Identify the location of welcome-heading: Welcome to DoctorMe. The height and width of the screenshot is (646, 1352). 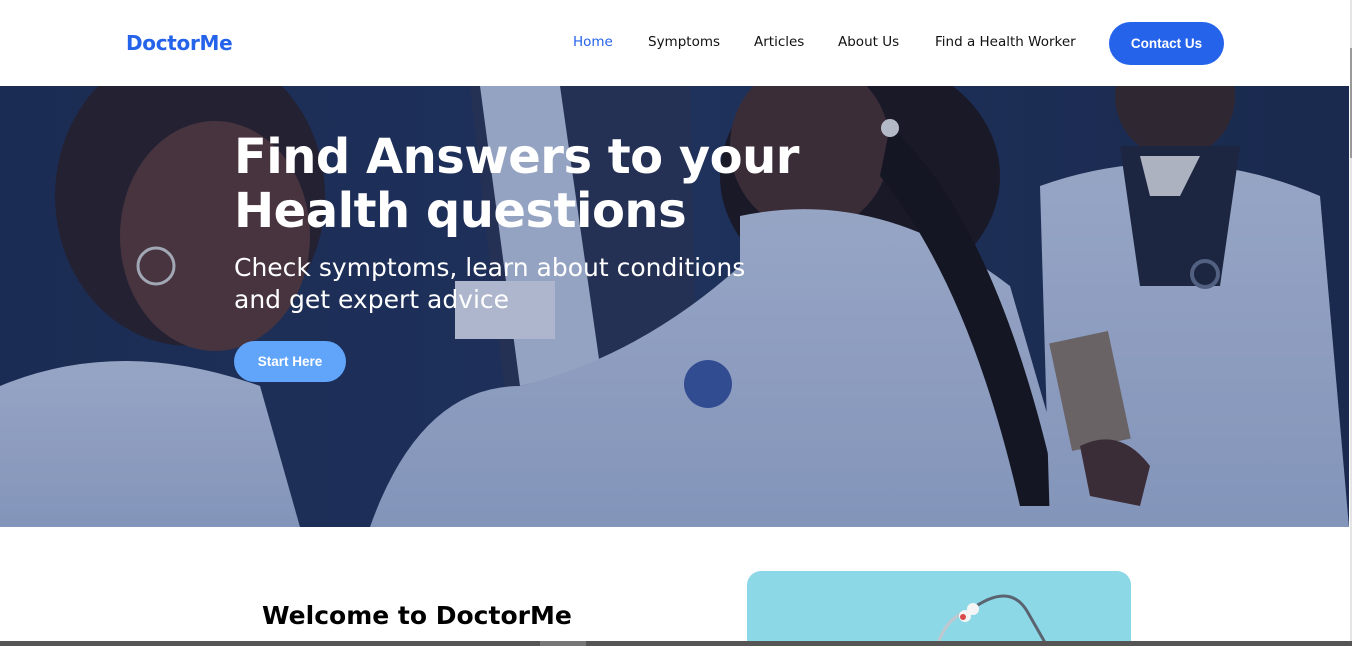
(417, 615).